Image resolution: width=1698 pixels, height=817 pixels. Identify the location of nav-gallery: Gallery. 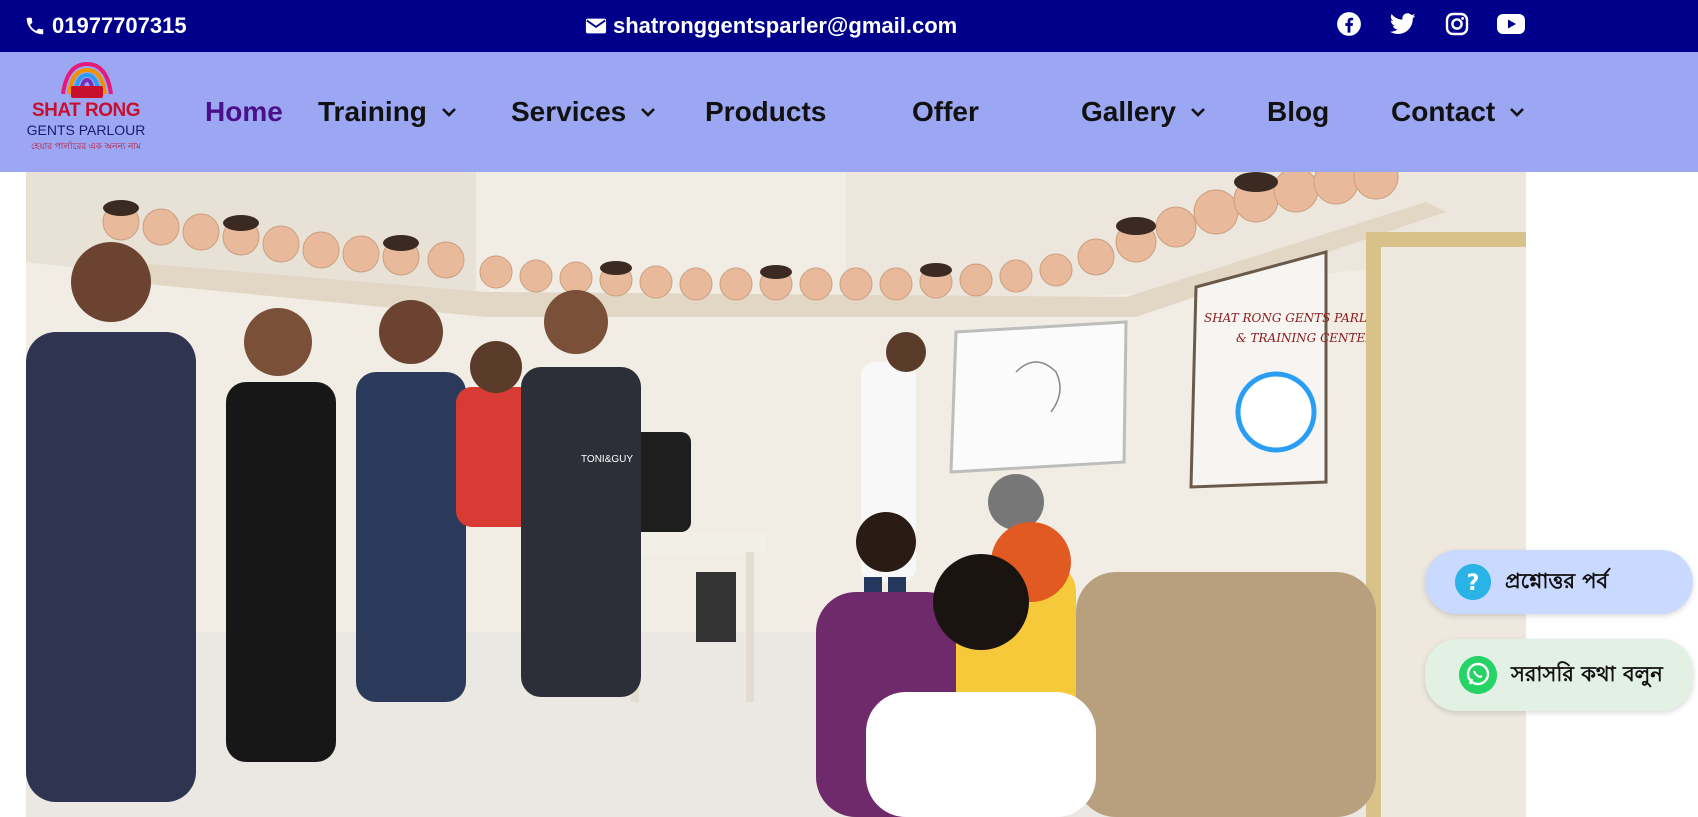
(1143, 112).